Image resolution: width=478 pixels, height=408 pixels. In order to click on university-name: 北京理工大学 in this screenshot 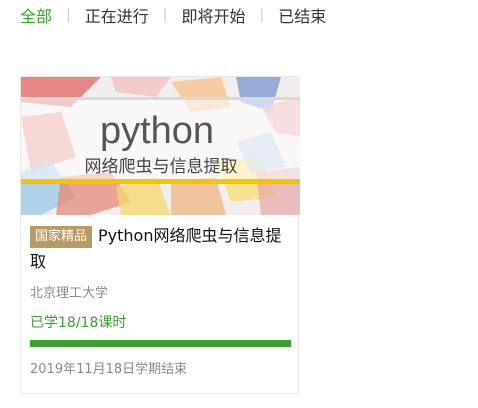, I will do `click(69, 293)`.